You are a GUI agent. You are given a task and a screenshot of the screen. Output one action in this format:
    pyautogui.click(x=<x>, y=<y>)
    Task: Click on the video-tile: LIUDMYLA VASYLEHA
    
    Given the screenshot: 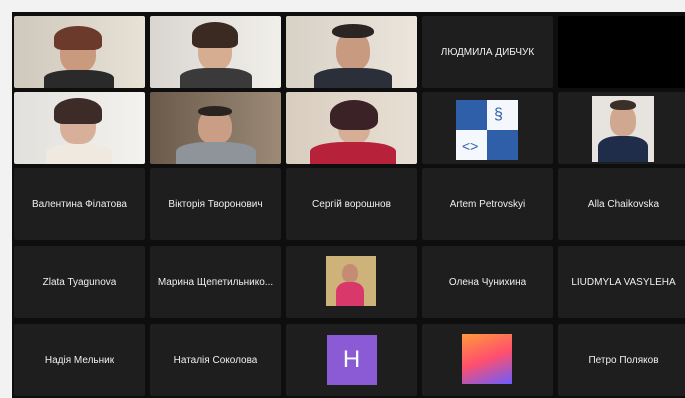 What is the action you would take?
    pyautogui.click(x=621, y=282)
    